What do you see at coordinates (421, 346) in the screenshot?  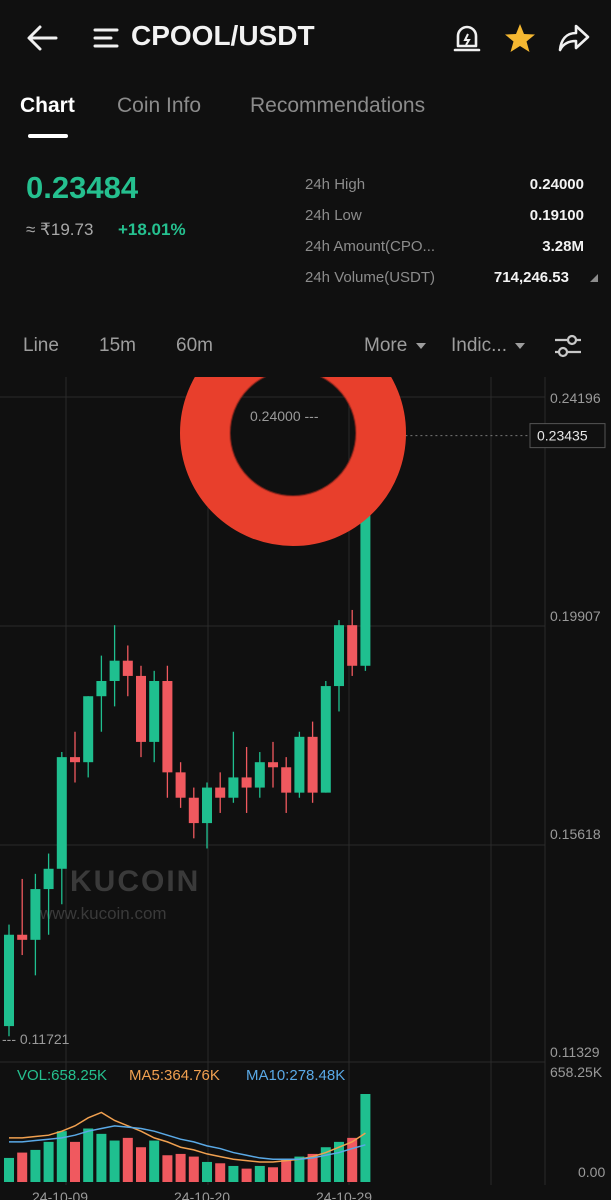 I see `more-dropdown-icon` at bounding box center [421, 346].